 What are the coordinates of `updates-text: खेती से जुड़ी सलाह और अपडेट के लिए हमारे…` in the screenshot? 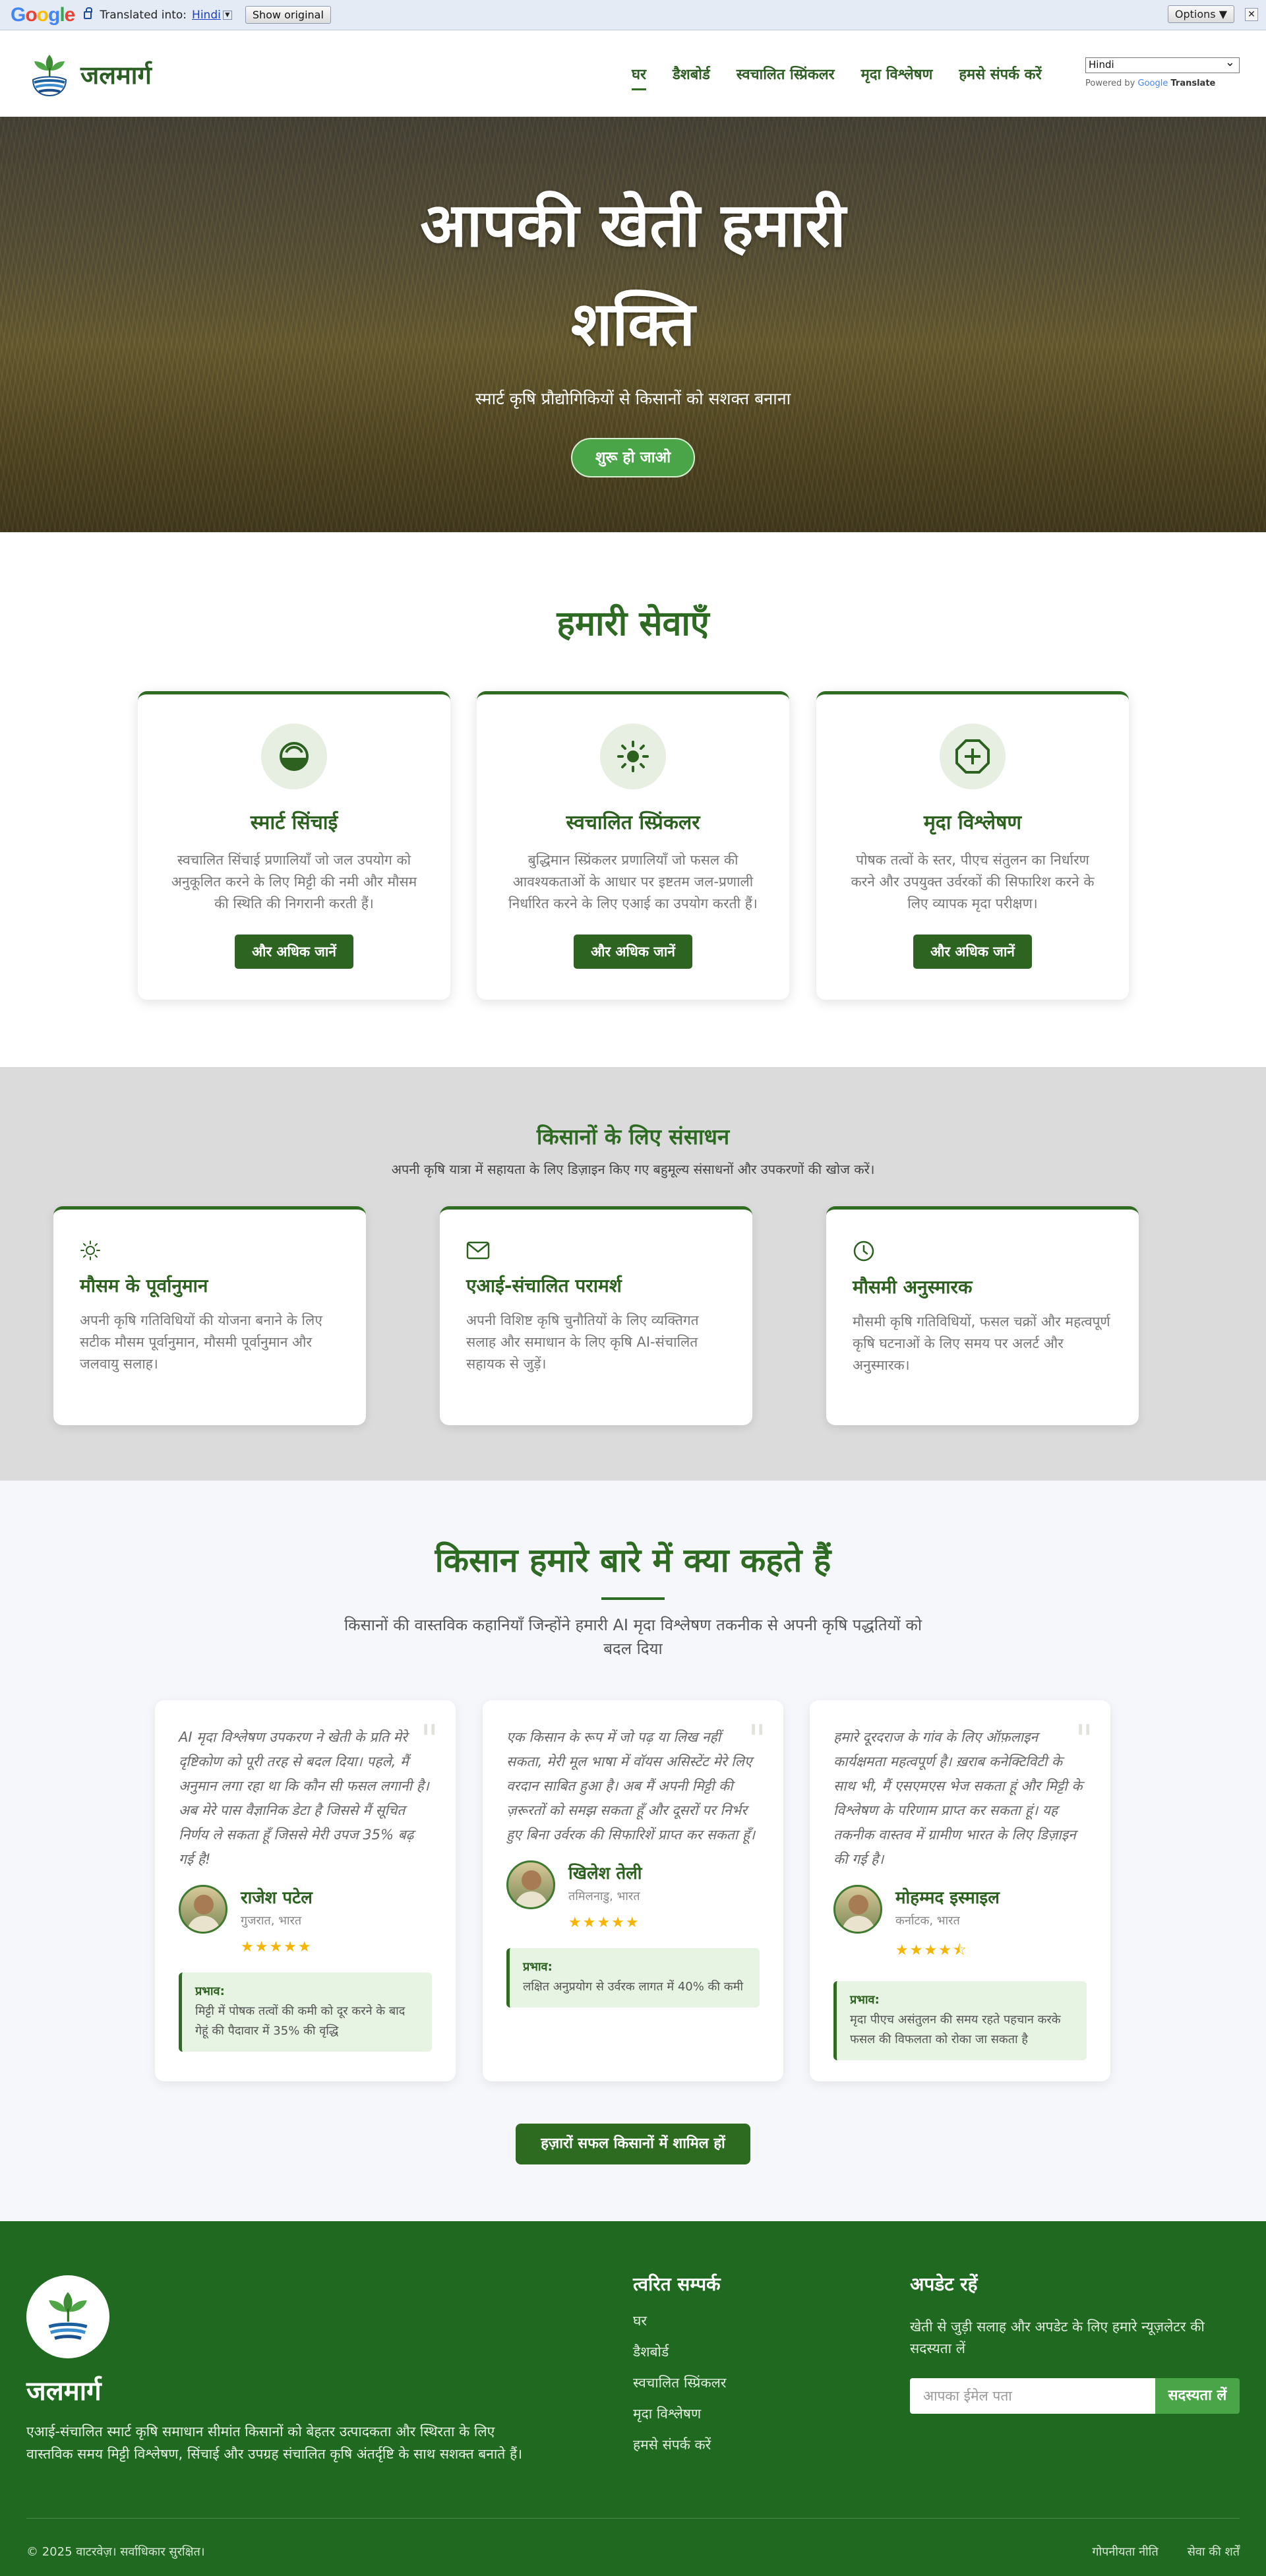 It's located at (1057, 2337).